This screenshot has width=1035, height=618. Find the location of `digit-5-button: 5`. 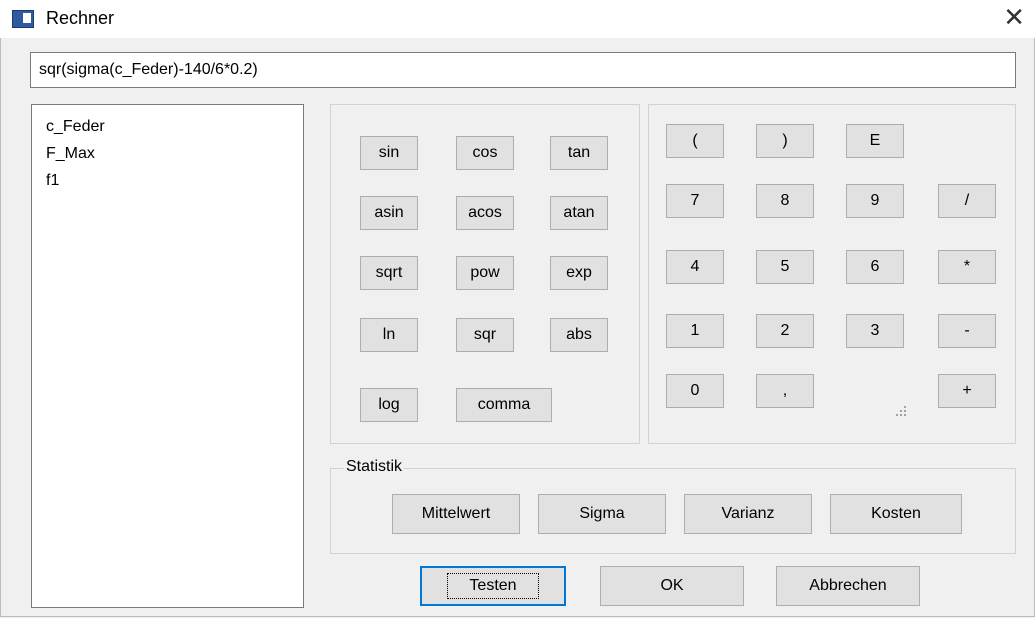

digit-5-button: 5 is located at coordinates (785, 267).